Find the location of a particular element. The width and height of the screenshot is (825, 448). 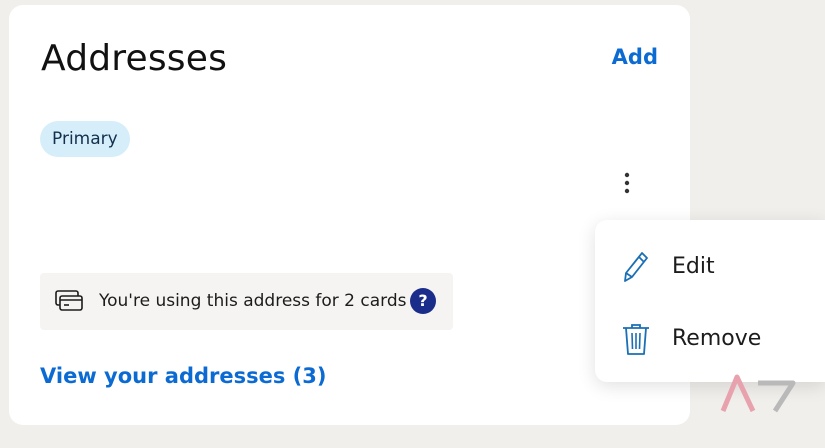

pencil-icon is located at coordinates (636, 267).